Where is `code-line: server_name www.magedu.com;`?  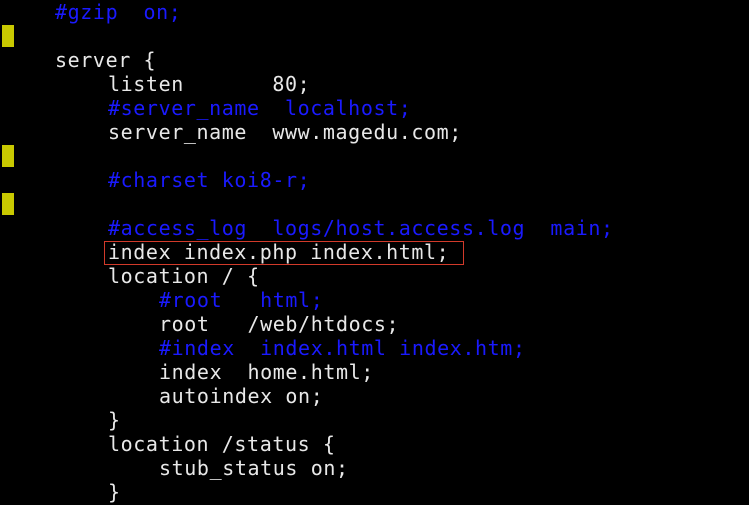 code-line: server_name www.magedu.com; is located at coordinates (285, 132).